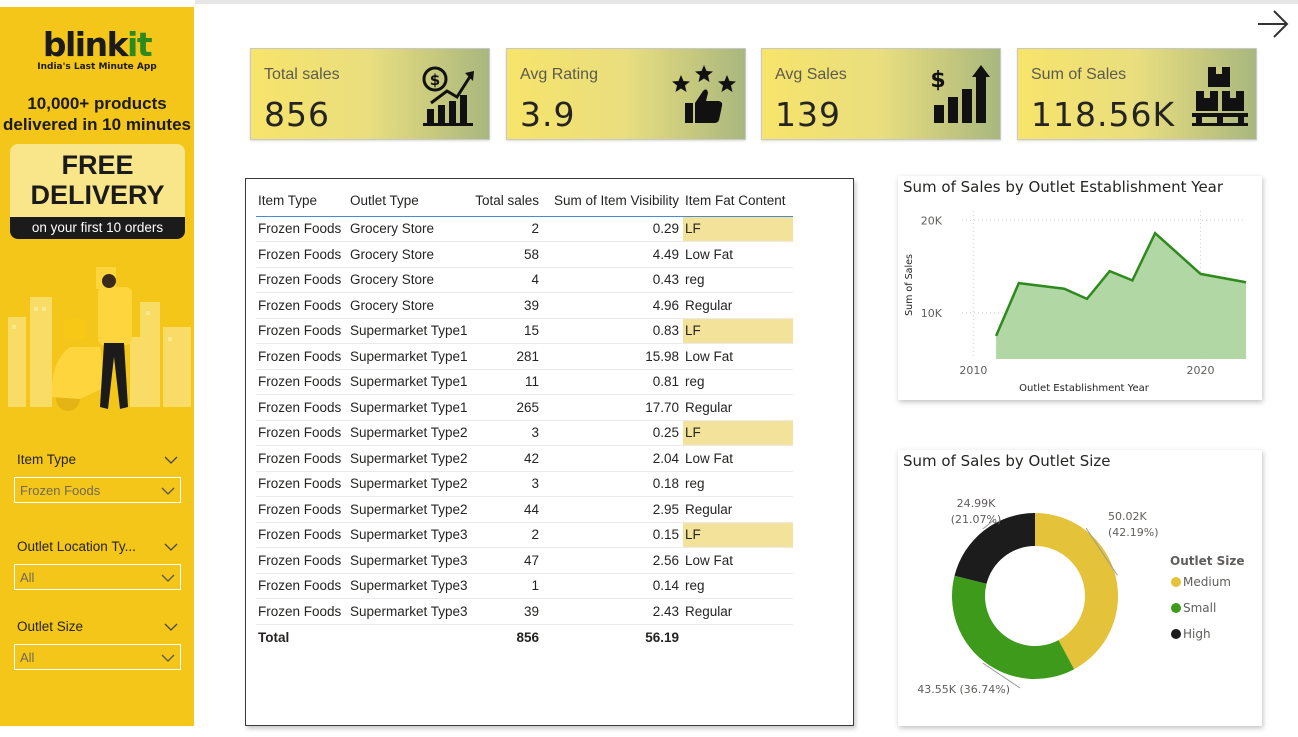 The width and height of the screenshot is (1298, 737). Describe the element at coordinates (909, 285) in the screenshot. I see `y-axis-label: Sum of Sales` at that location.